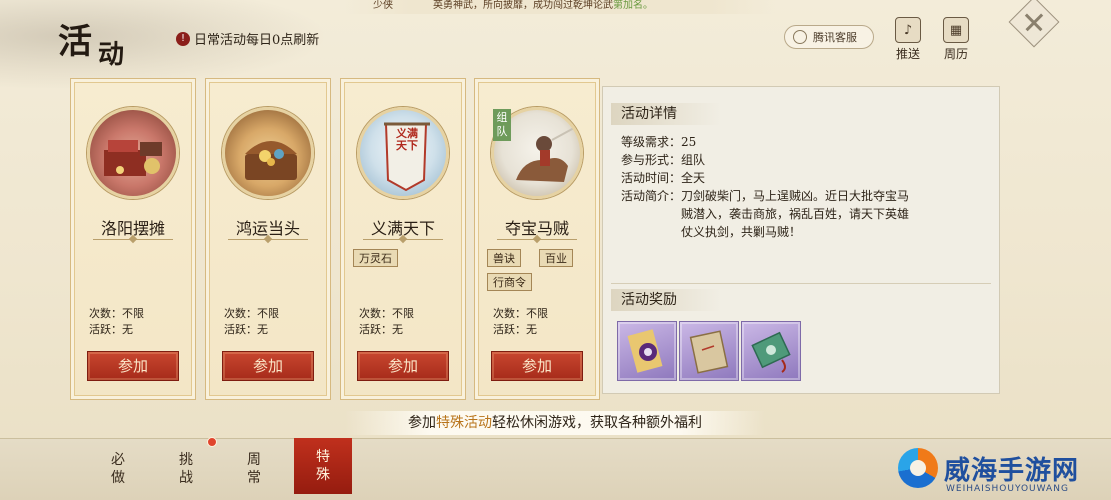  Describe the element at coordinates (523, 5) in the screenshot. I see `announcement-message: 英勇神武，所向披靡，成功闯过乾坤论武` at that location.